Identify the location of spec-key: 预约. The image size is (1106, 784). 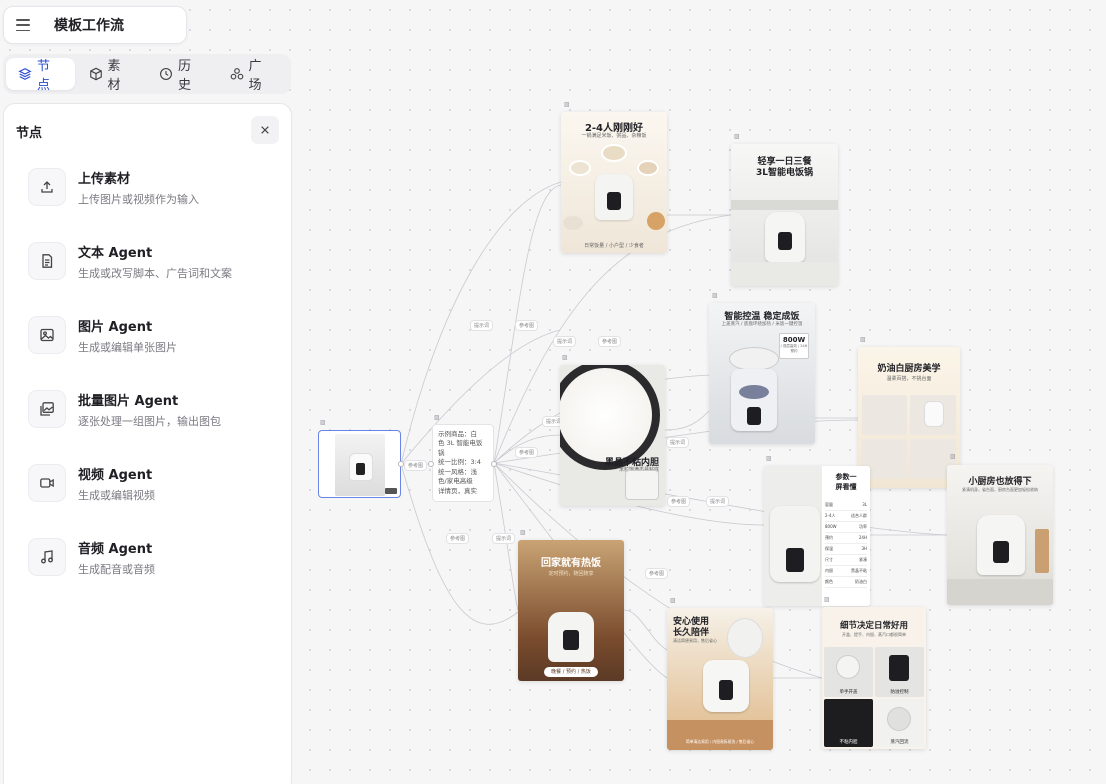
(829, 537).